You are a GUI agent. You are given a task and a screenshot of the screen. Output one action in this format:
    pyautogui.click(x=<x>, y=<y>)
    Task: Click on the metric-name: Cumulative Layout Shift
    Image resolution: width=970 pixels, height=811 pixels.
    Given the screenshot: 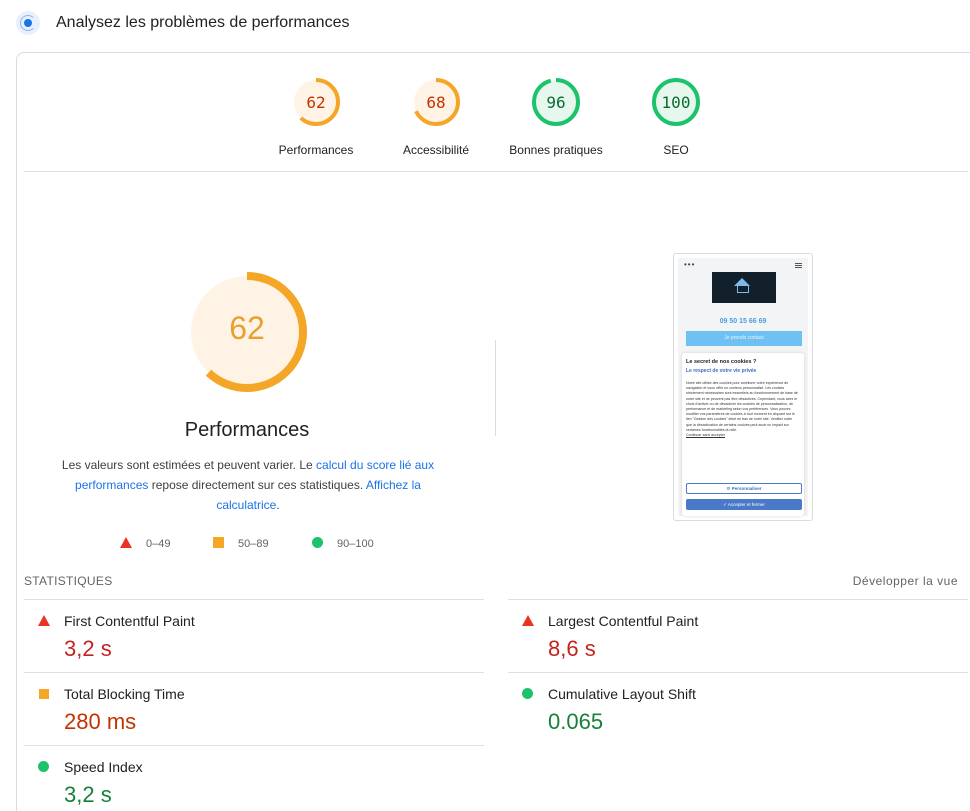 What is the action you would take?
    pyautogui.click(x=622, y=694)
    